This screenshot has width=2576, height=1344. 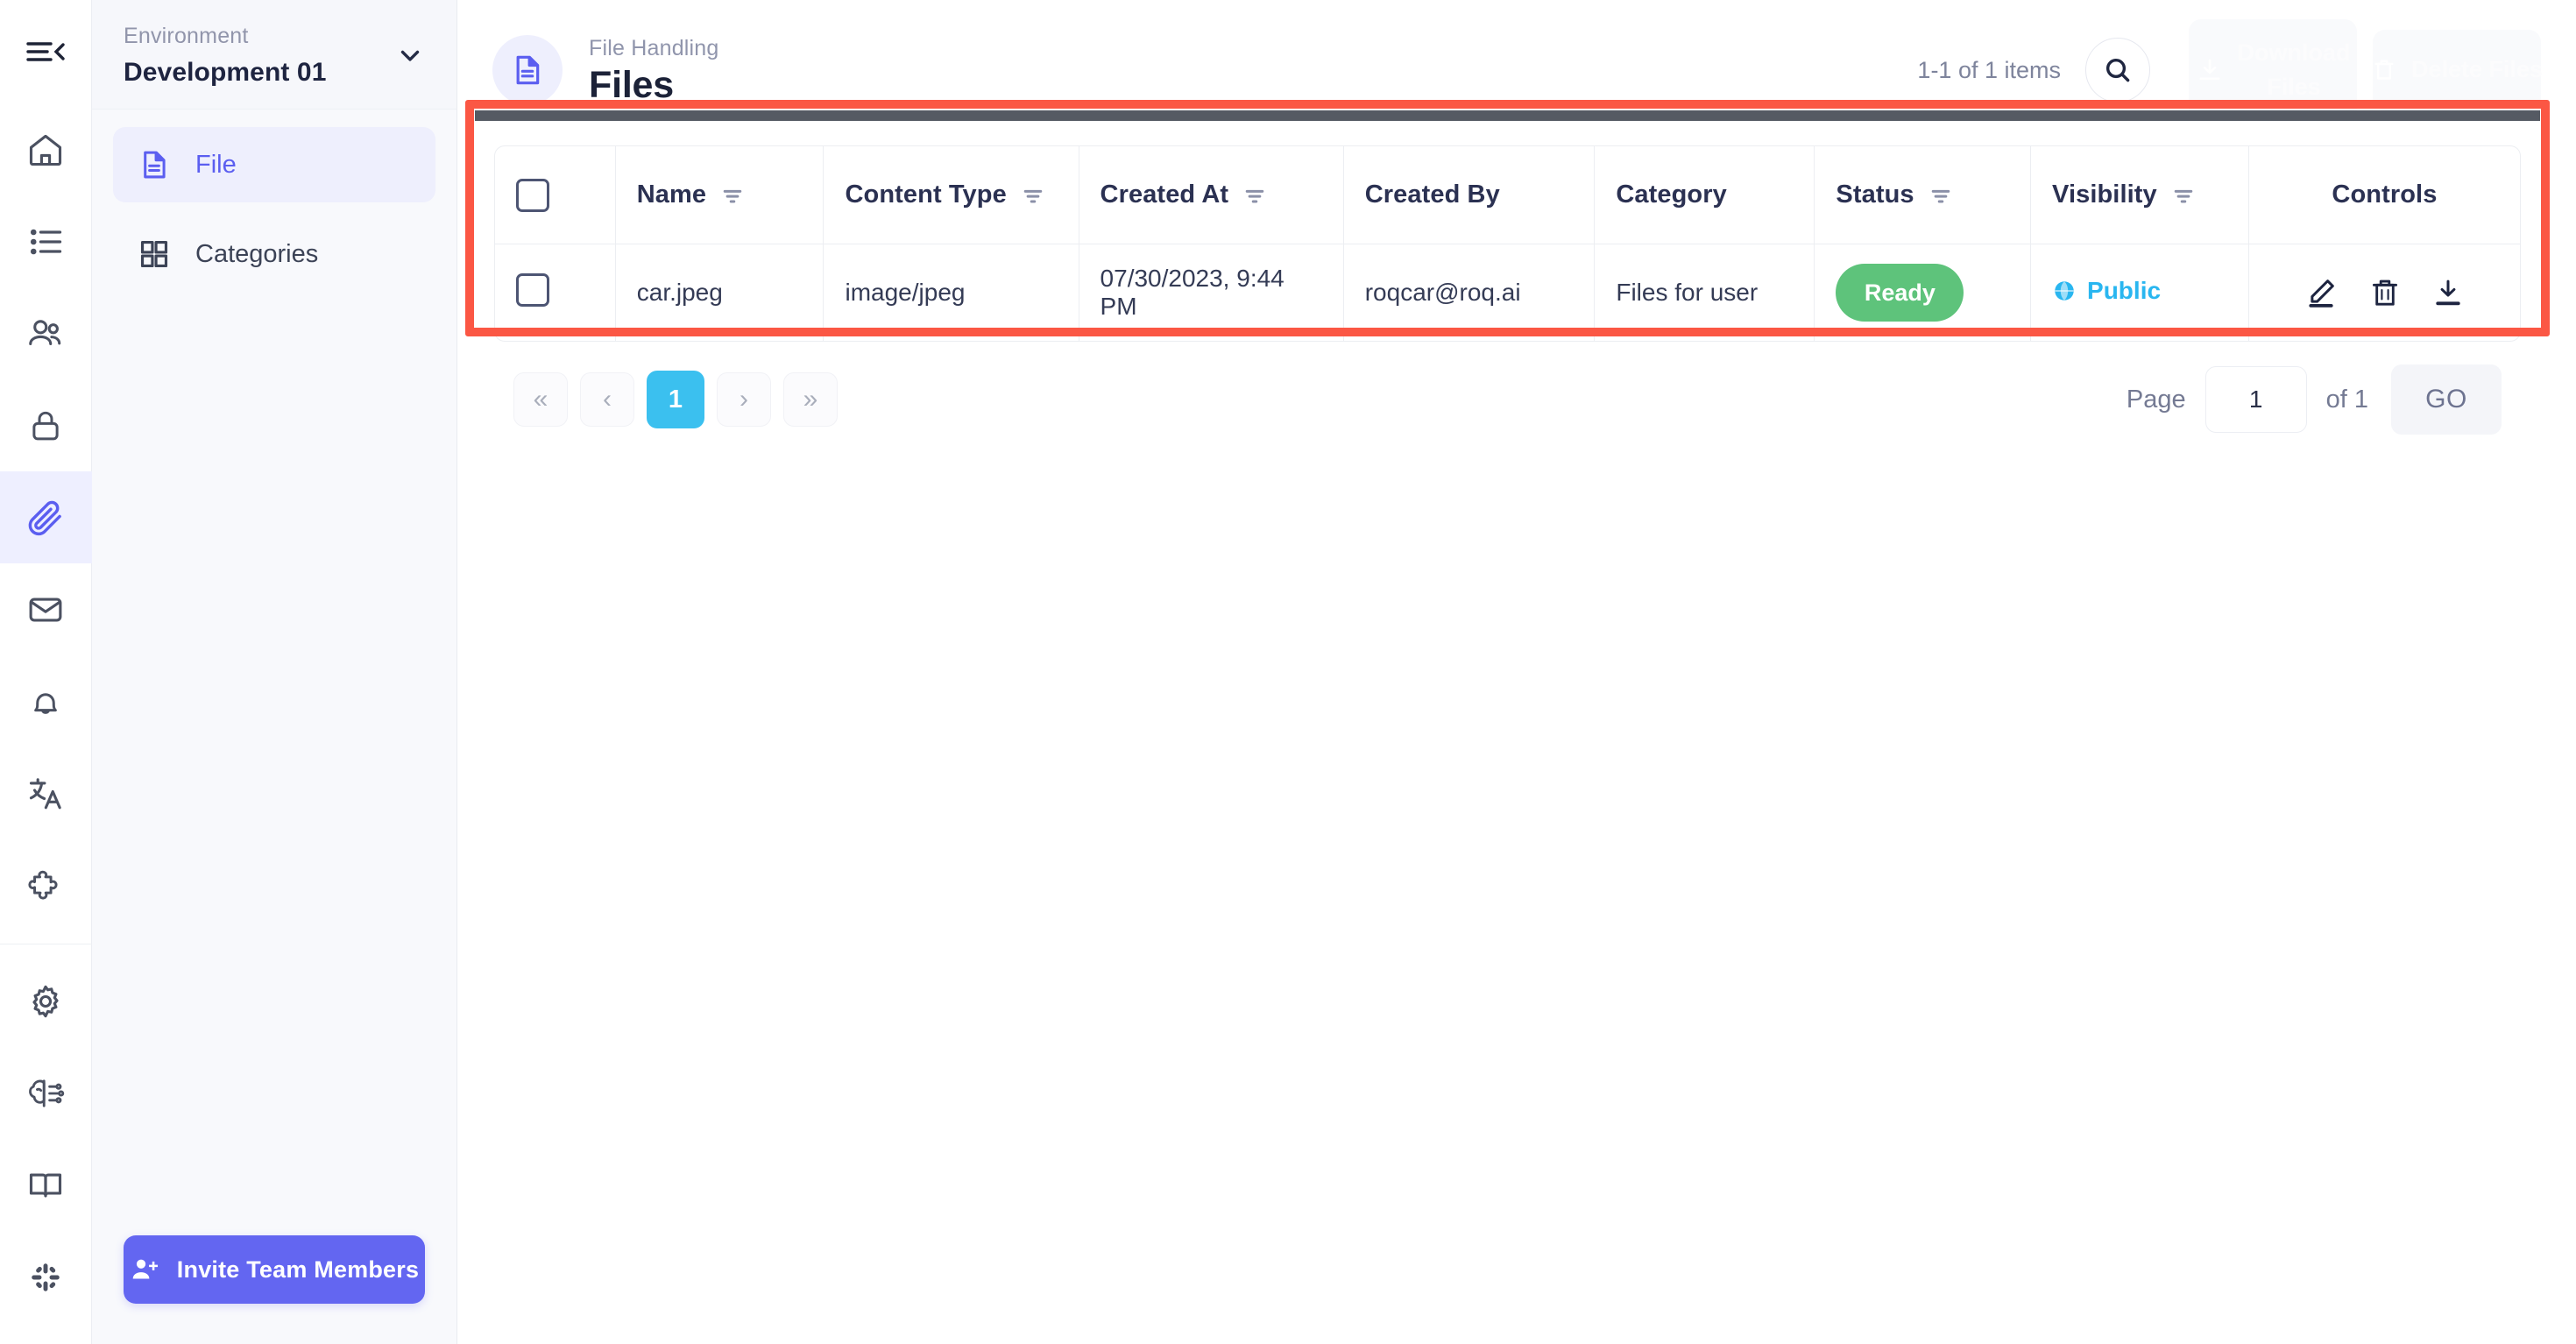 What do you see at coordinates (719, 194) in the screenshot?
I see `th-name: Name` at bounding box center [719, 194].